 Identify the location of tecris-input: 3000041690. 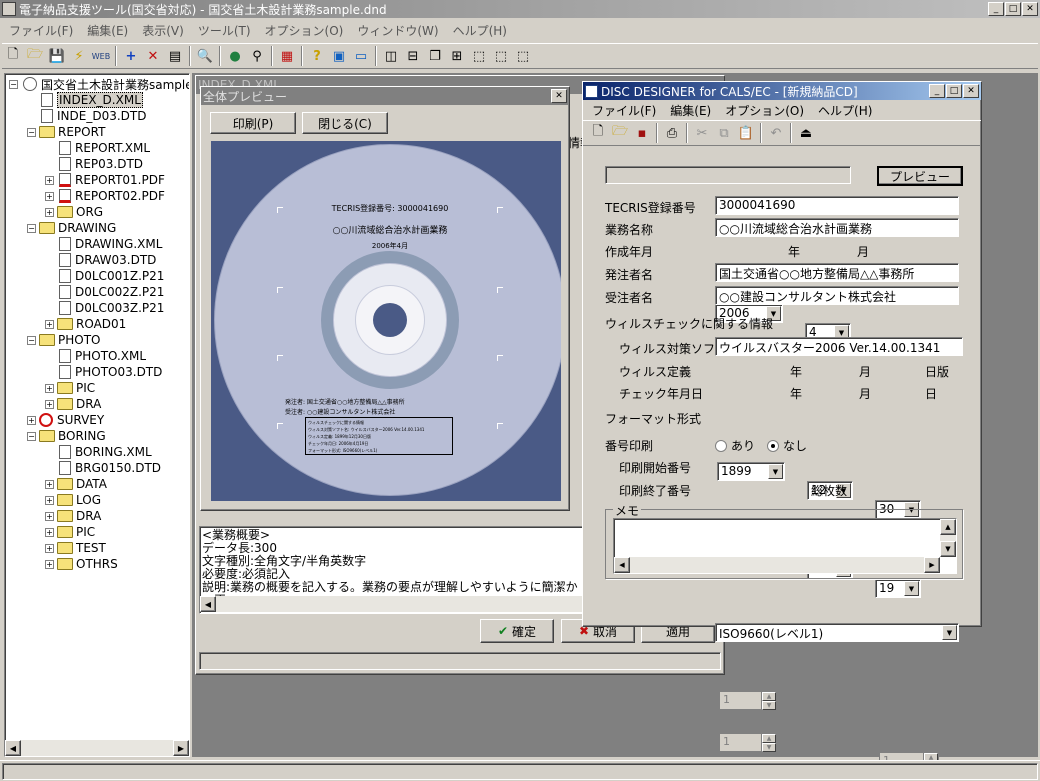
(837, 205).